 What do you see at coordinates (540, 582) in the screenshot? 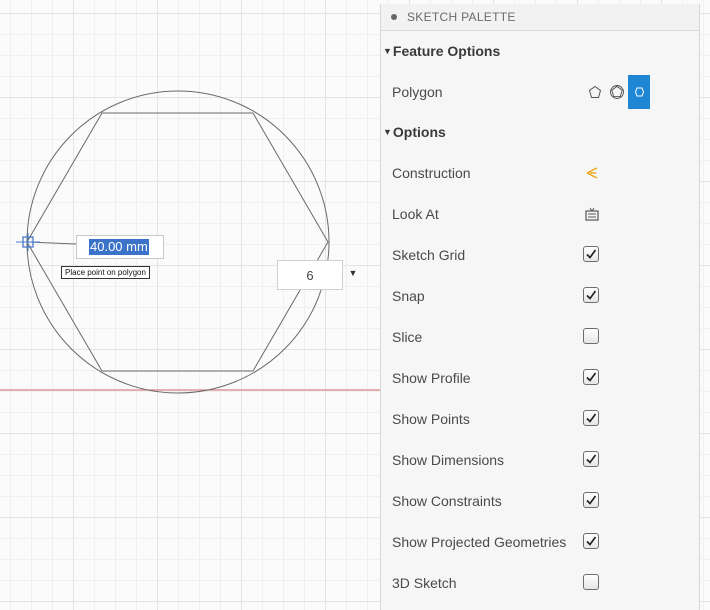
I see `option-row-3d-sketch: 3D Sketch` at bounding box center [540, 582].